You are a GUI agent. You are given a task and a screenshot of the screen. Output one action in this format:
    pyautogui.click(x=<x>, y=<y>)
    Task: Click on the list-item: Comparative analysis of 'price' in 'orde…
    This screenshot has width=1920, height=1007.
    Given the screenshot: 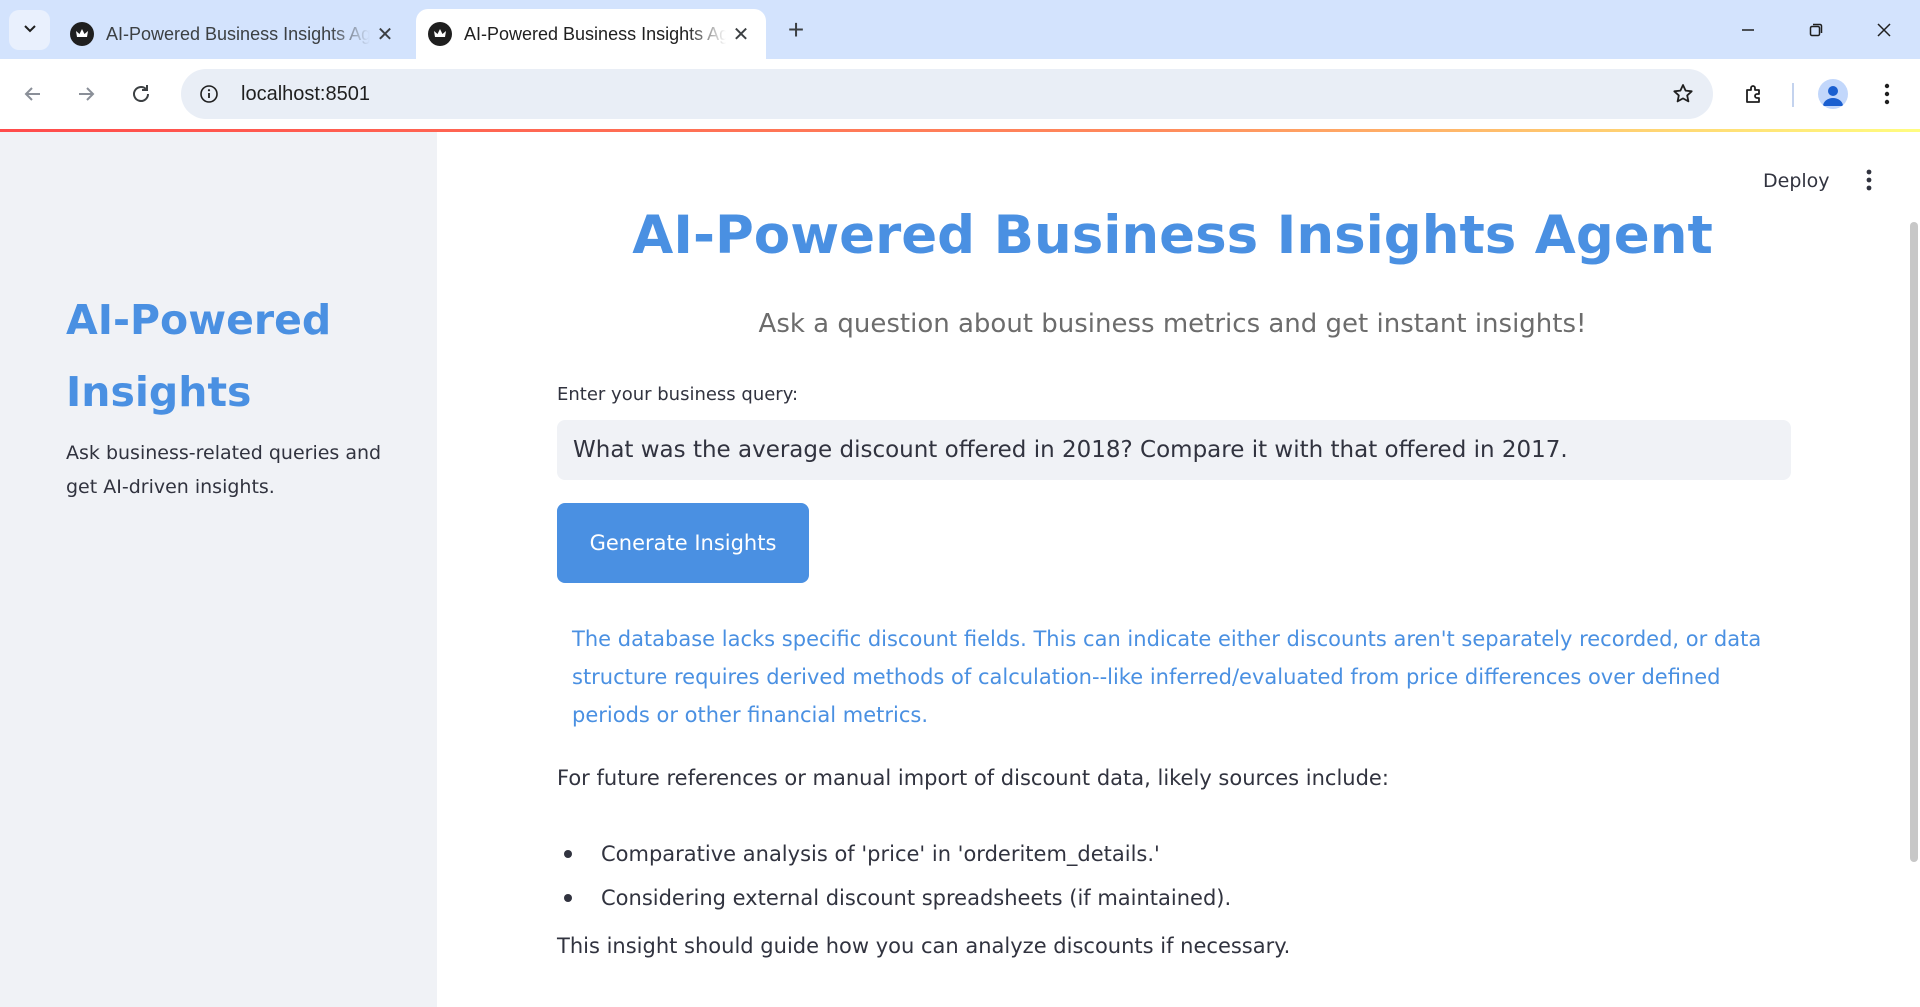 What is the action you would take?
    pyautogui.click(x=1157, y=854)
    